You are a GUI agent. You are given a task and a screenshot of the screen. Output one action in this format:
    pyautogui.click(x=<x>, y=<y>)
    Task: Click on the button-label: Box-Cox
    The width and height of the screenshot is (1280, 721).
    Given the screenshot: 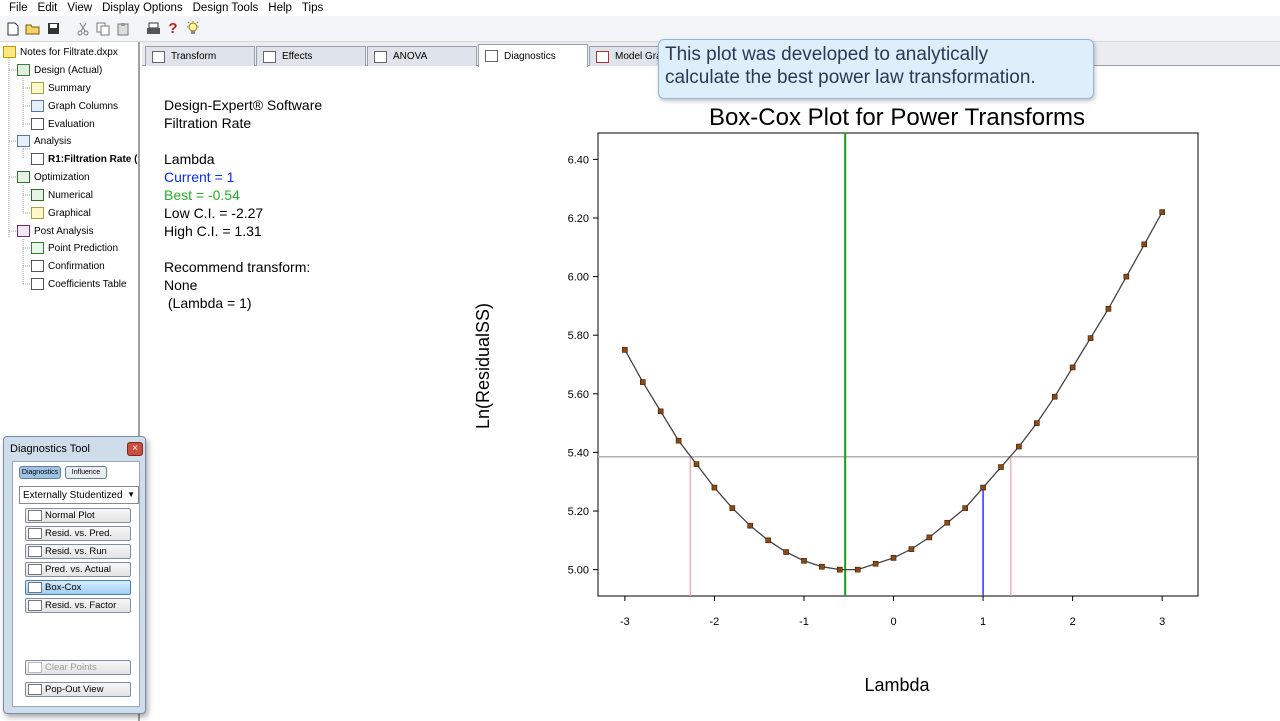 What is the action you would take?
    pyautogui.click(x=63, y=587)
    